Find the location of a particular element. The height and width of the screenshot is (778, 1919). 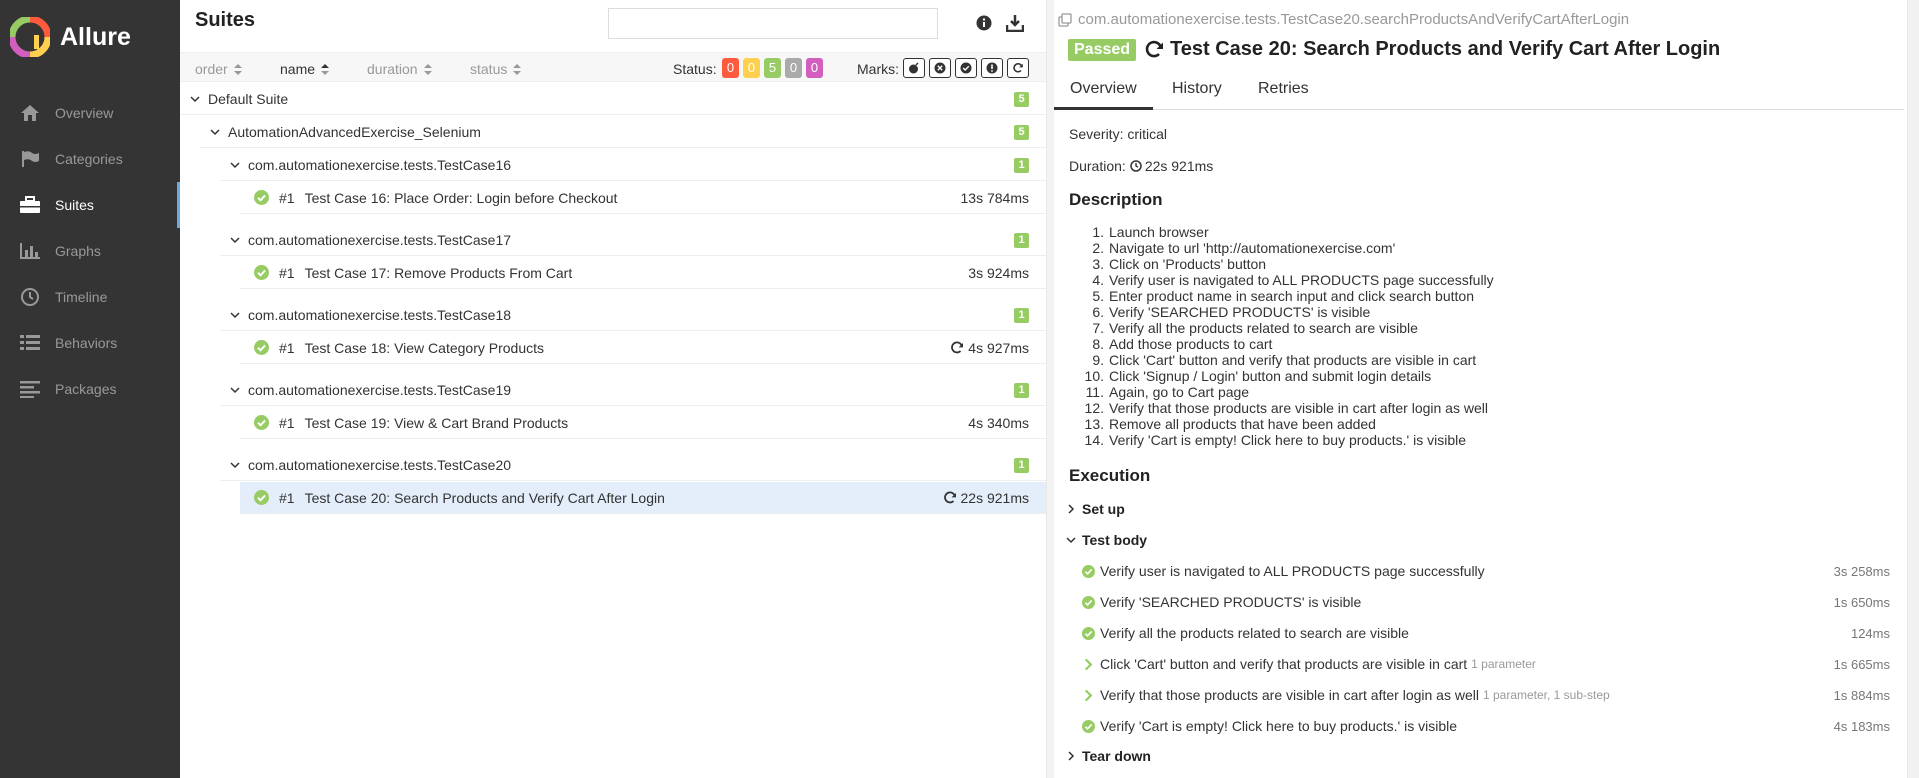

setup-section: Set up is located at coordinates (1095, 509).